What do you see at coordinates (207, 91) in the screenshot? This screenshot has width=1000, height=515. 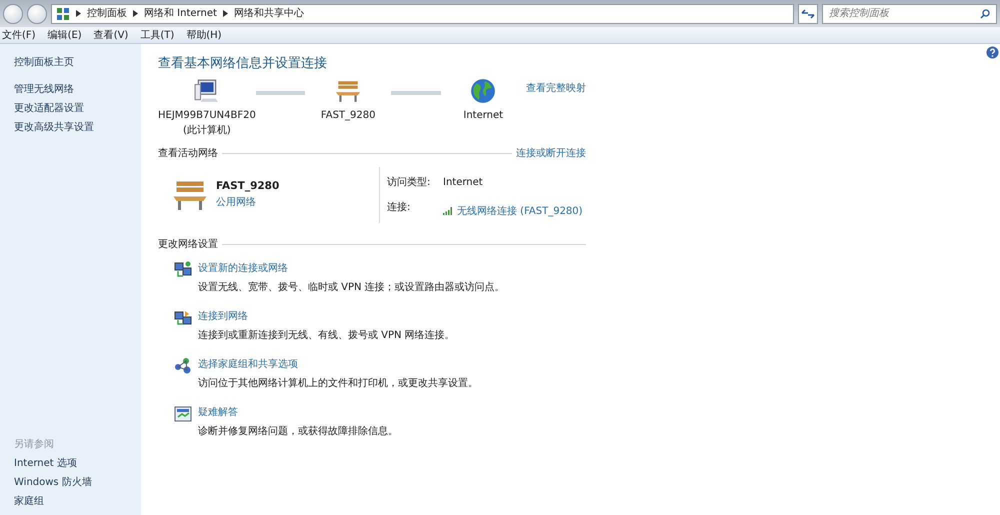 I see `computer-icon` at bounding box center [207, 91].